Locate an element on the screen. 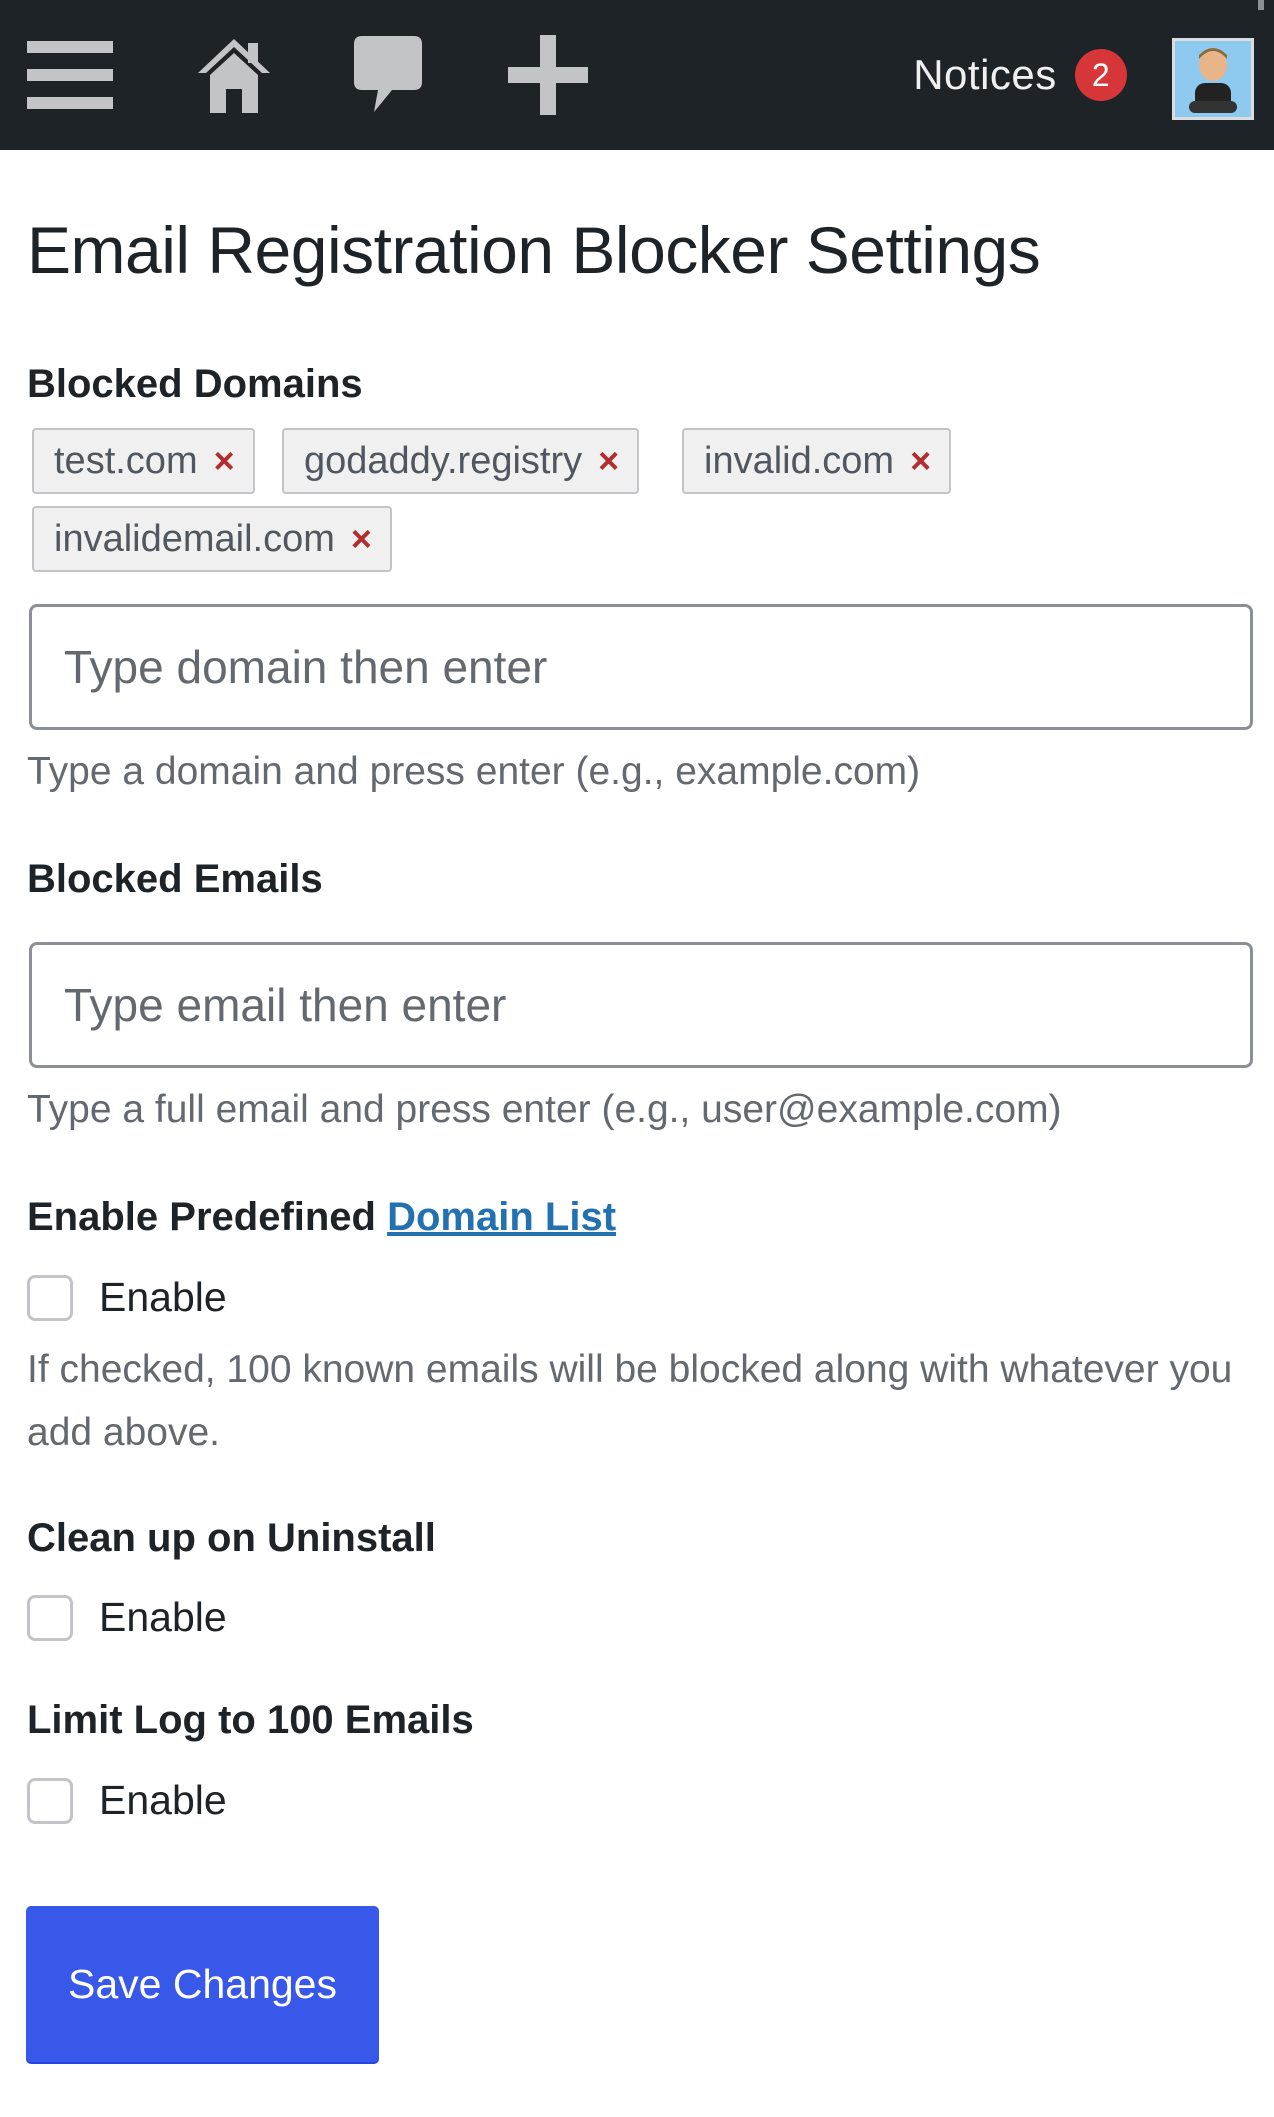 This screenshot has height=2117, width=1274. domain-tag-label: invalidemail.com is located at coordinates (194, 538).